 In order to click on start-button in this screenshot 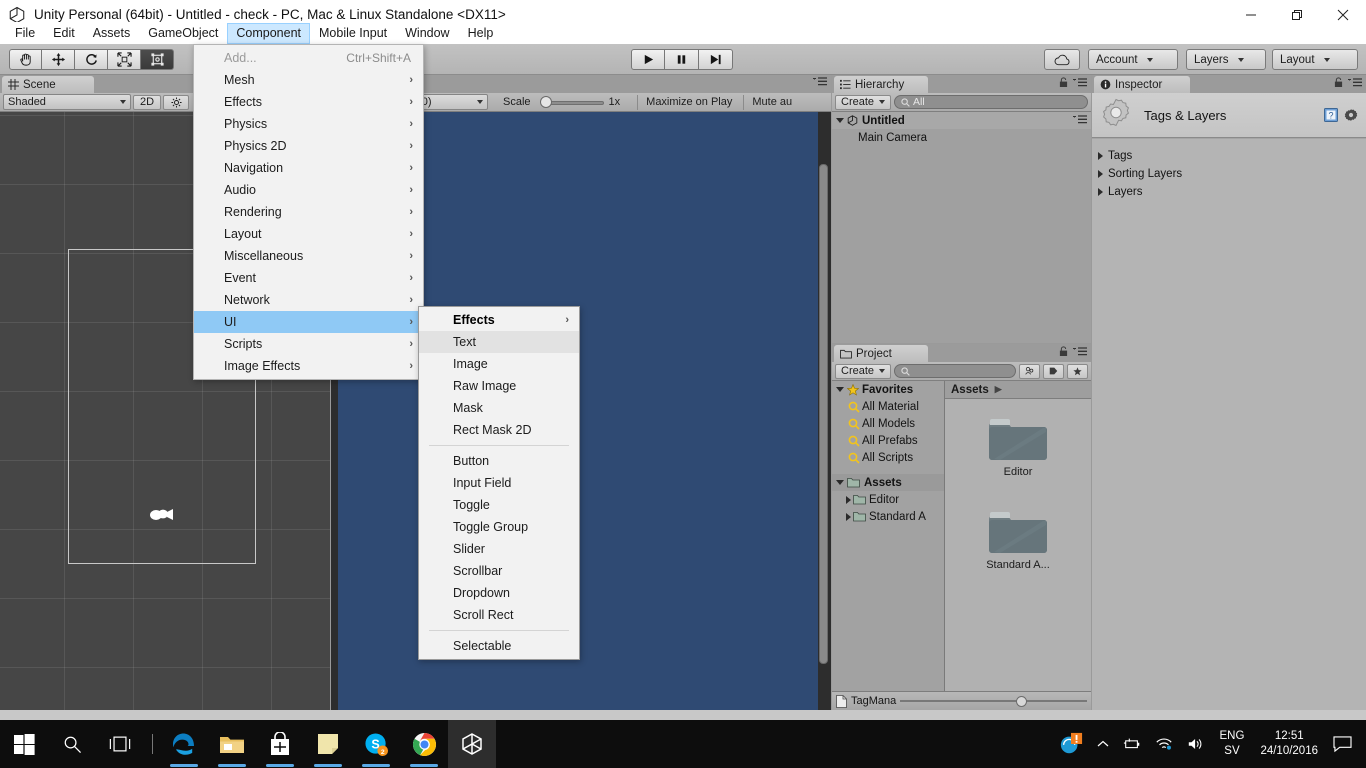, I will do `click(24, 744)`.